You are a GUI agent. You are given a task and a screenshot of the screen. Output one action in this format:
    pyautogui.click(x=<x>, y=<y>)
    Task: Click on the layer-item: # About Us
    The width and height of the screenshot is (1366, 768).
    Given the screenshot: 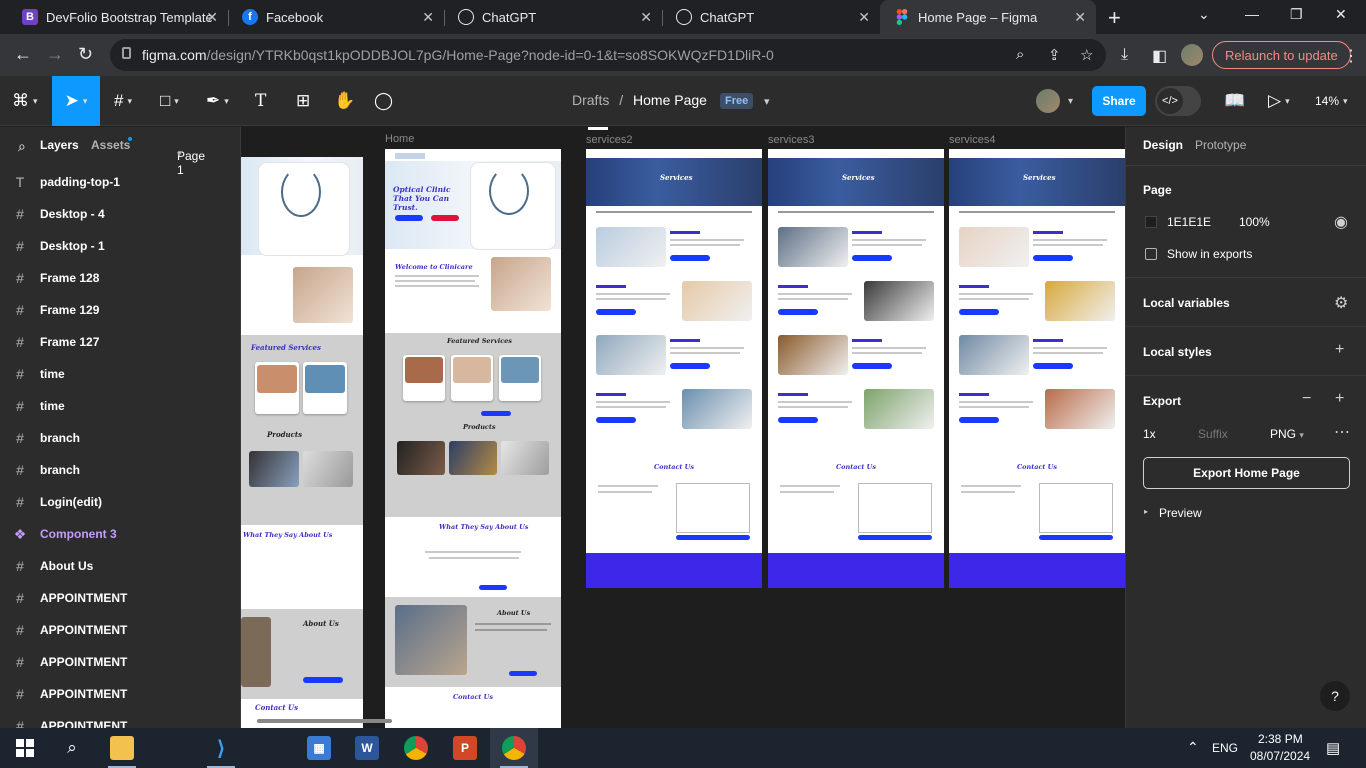 What is the action you would take?
    pyautogui.click(x=120, y=566)
    